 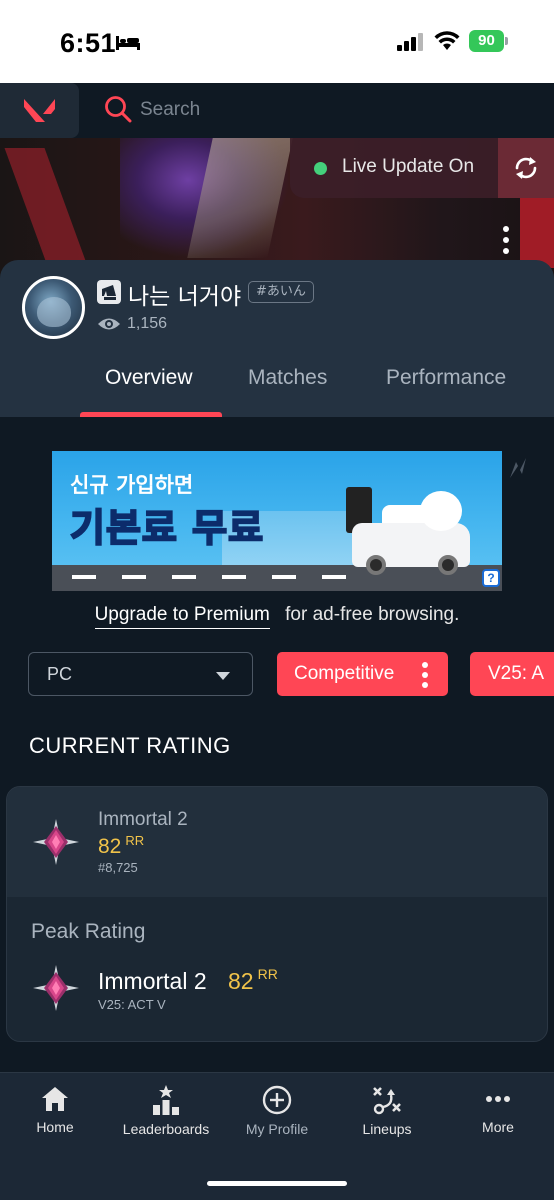 I want to click on more-icon, so click(x=498, y=1099).